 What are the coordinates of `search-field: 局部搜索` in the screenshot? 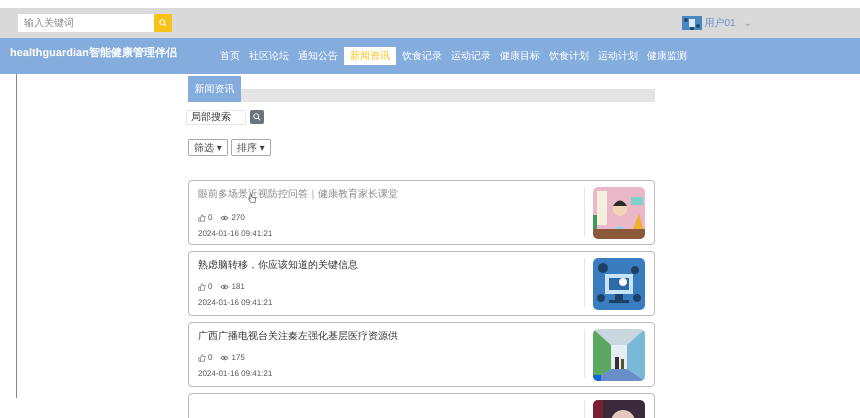 It's located at (216, 117).